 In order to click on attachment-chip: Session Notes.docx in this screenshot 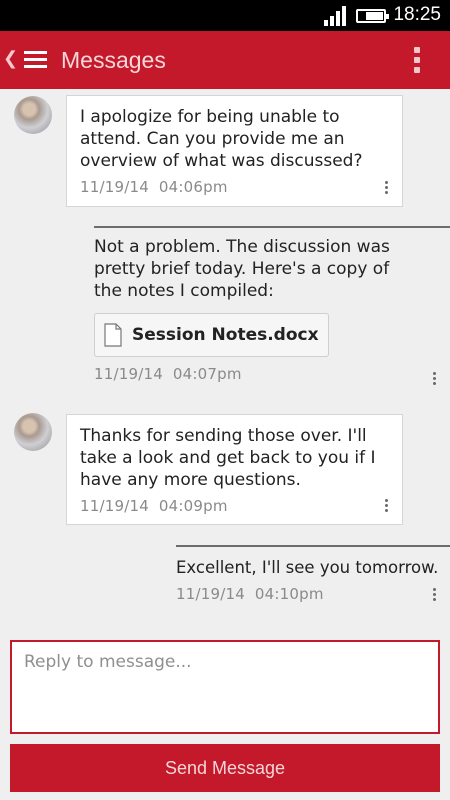, I will do `click(211, 335)`.